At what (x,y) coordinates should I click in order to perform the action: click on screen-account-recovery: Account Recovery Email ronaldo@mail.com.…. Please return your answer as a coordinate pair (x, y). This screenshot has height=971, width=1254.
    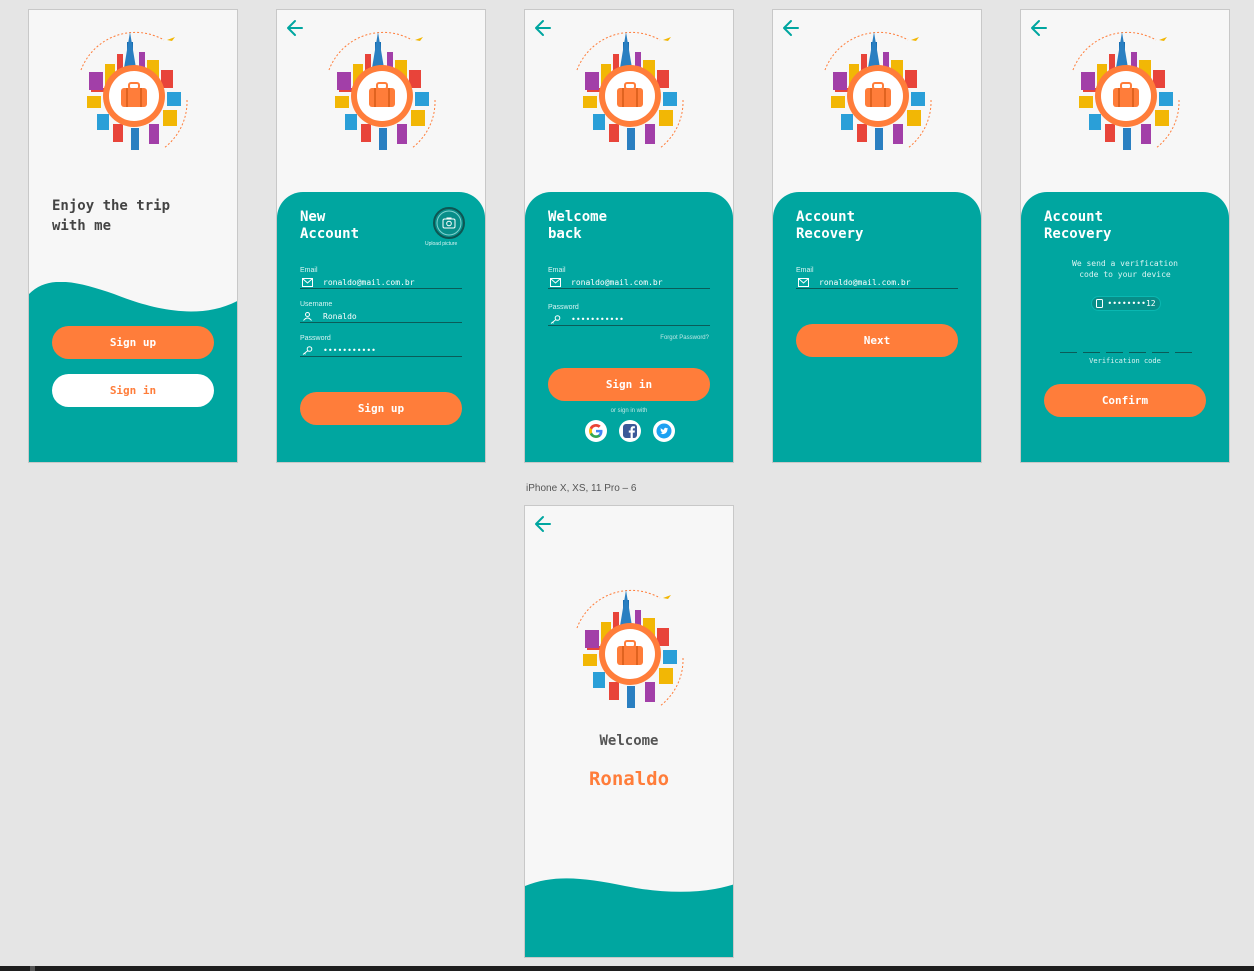
    Looking at the image, I should click on (877, 236).